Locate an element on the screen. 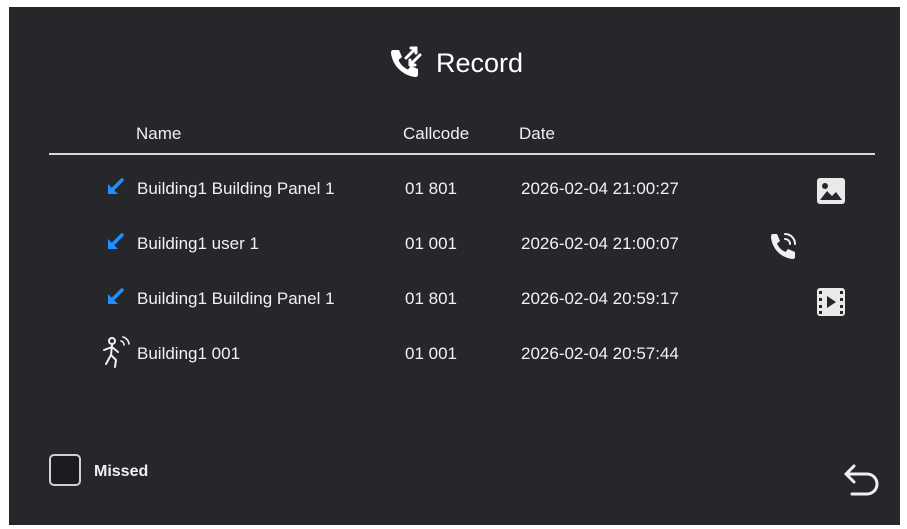  column-header-callcode: Callcode is located at coordinates (436, 133).